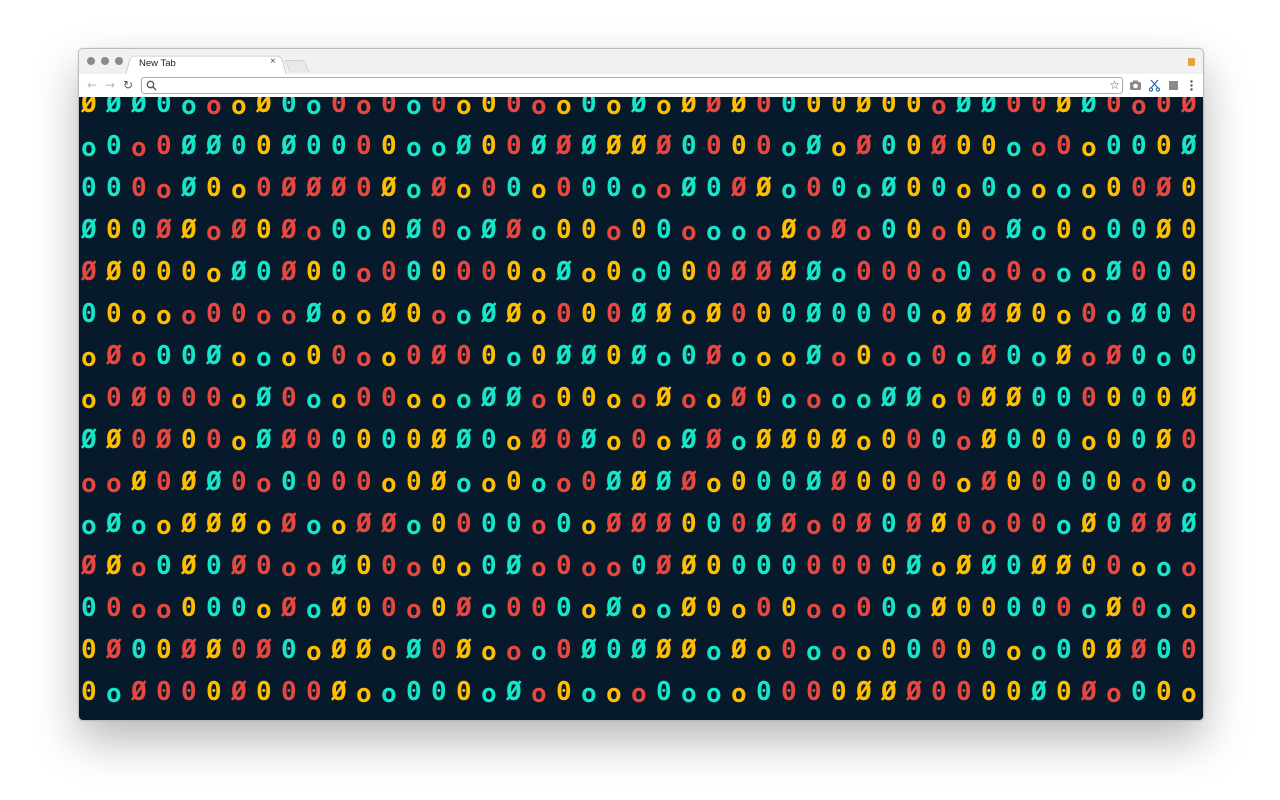 The width and height of the screenshot is (1280, 800). What do you see at coordinates (91, 61) in the screenshot?
I see `close-window-button` at bounding box center [91, 61].